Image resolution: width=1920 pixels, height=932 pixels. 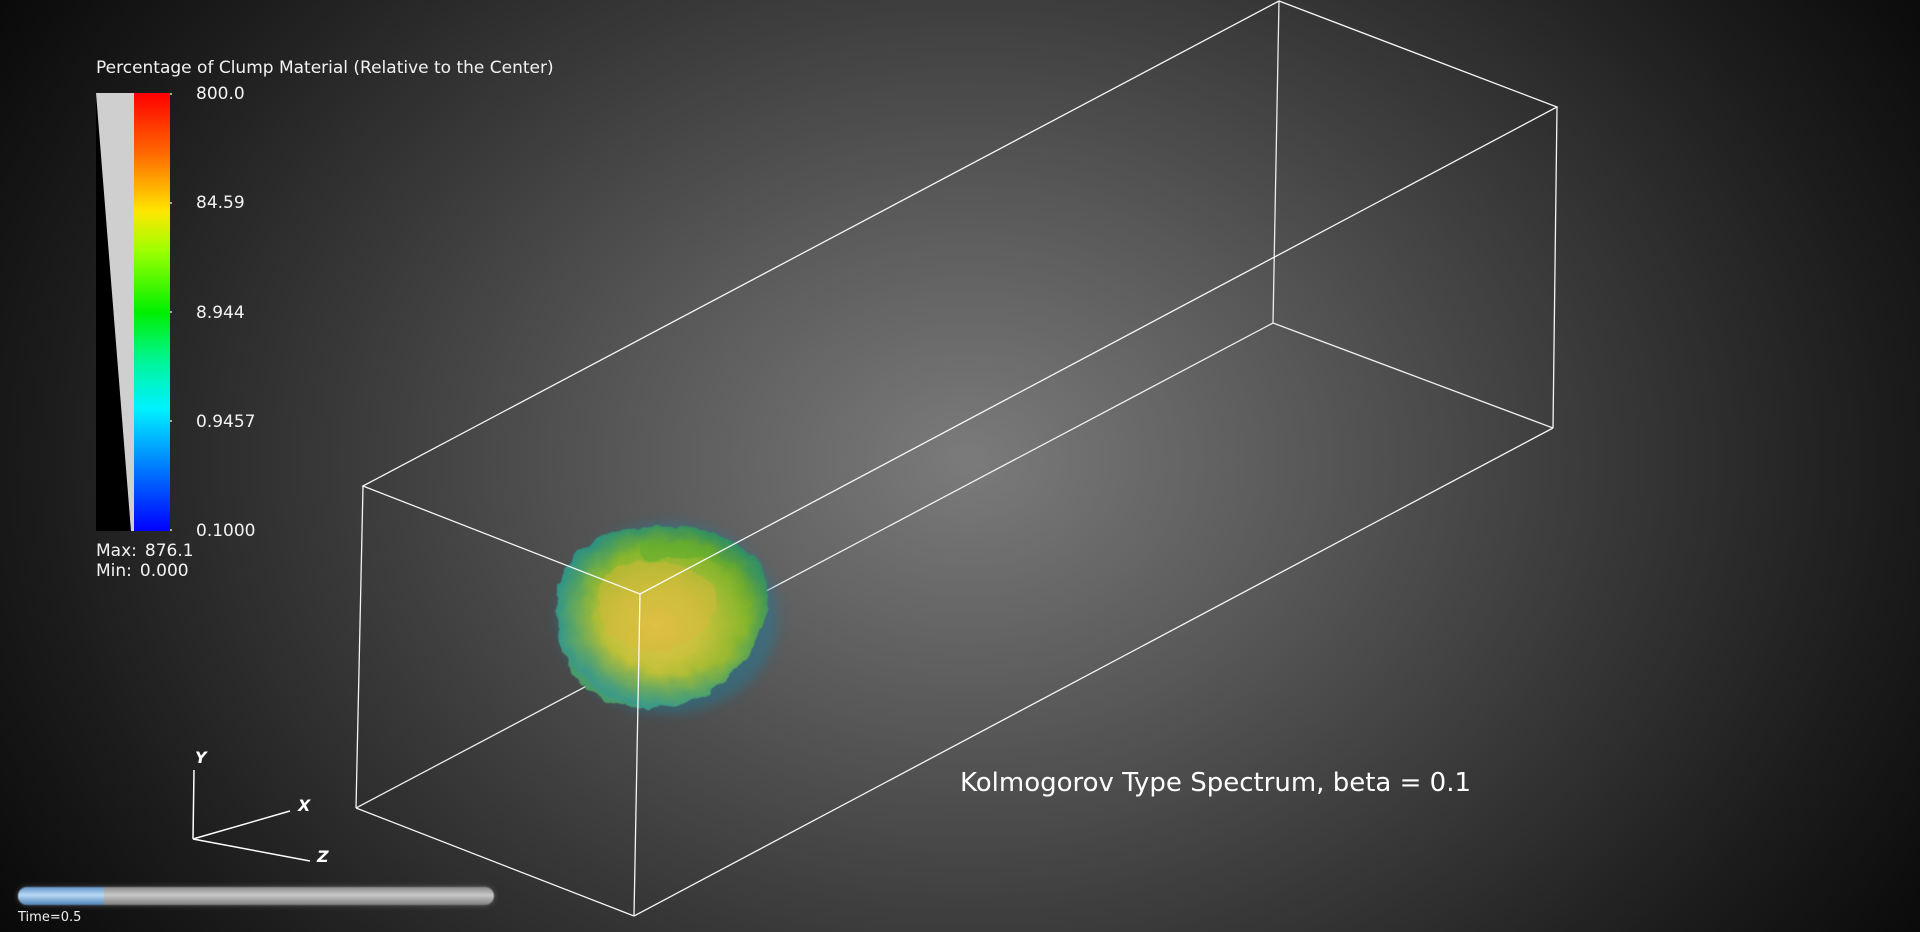 I want to click on colorbar-tick-label: 84.59, so click(x=220, y=203).